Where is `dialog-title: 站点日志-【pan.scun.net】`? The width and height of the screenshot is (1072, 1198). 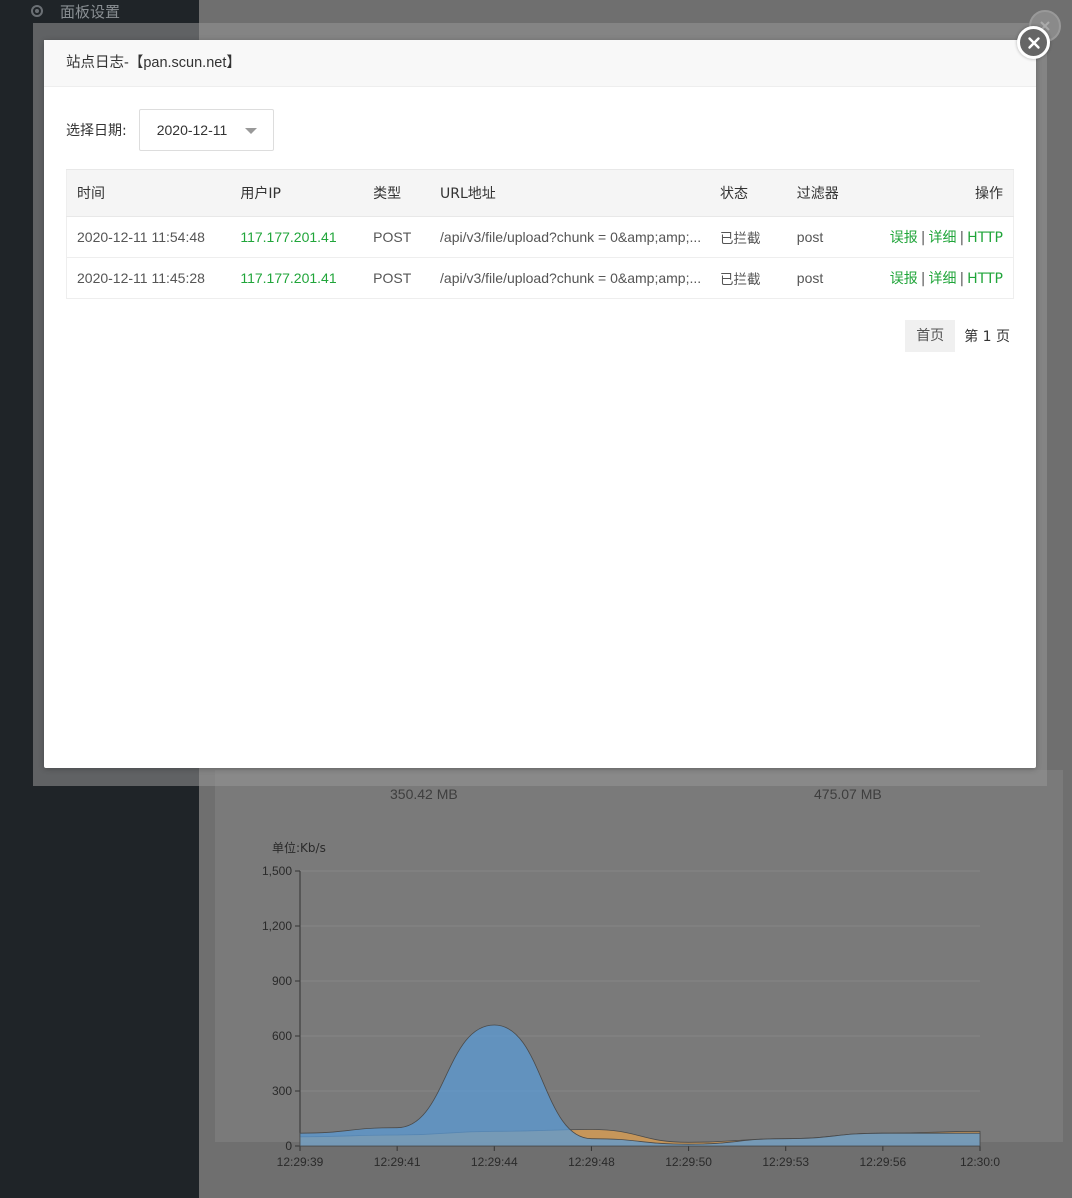 dialog-title: 站点日志-【pan.scun.net】 is located at coordinates (540, 63).